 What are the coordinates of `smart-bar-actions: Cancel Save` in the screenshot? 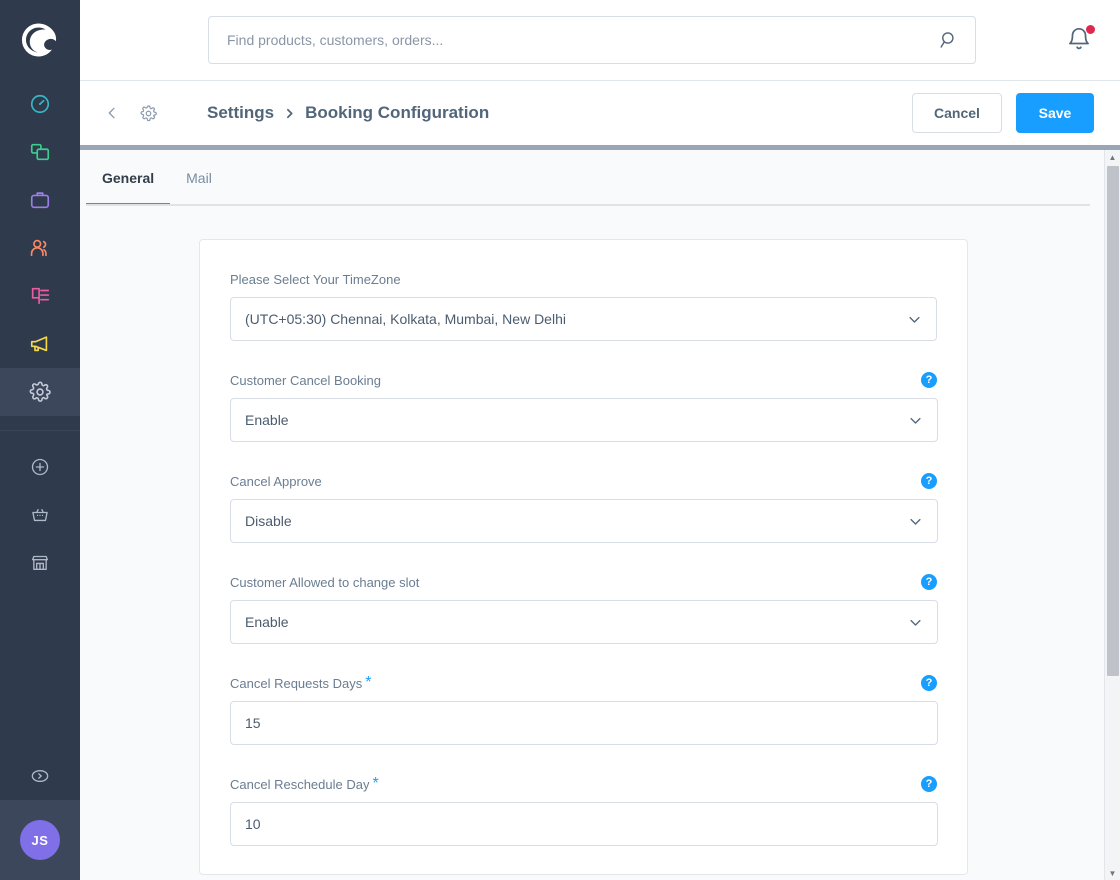 It's located at (1003, 113).